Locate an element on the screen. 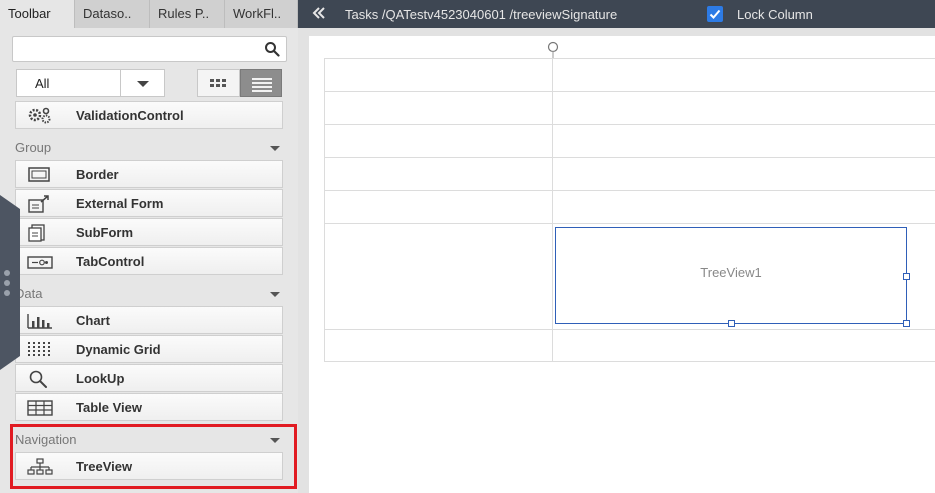 The width and height of the screenshot is (935, 493). tool-label: Border is located at coordinates (97, 174).